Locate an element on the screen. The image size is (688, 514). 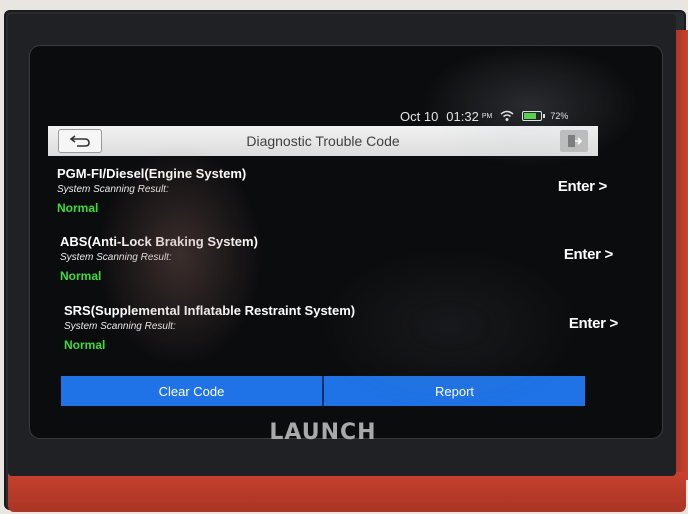
status-date: Oct 10 is located at coordinates (419, 116).